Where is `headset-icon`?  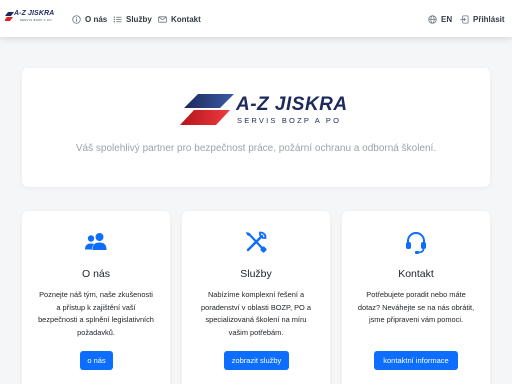
headset-icon is located at coordinates (416, 242).